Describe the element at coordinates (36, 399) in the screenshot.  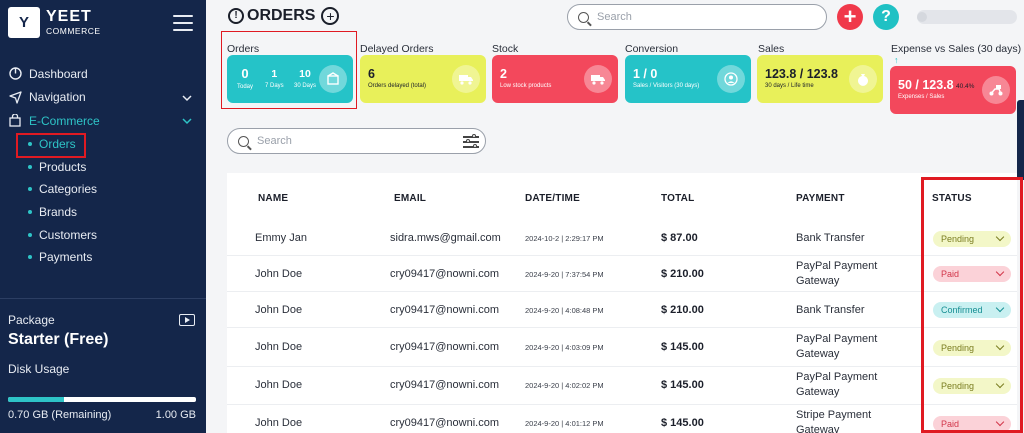
I see `disk-usage-fill` at that location.